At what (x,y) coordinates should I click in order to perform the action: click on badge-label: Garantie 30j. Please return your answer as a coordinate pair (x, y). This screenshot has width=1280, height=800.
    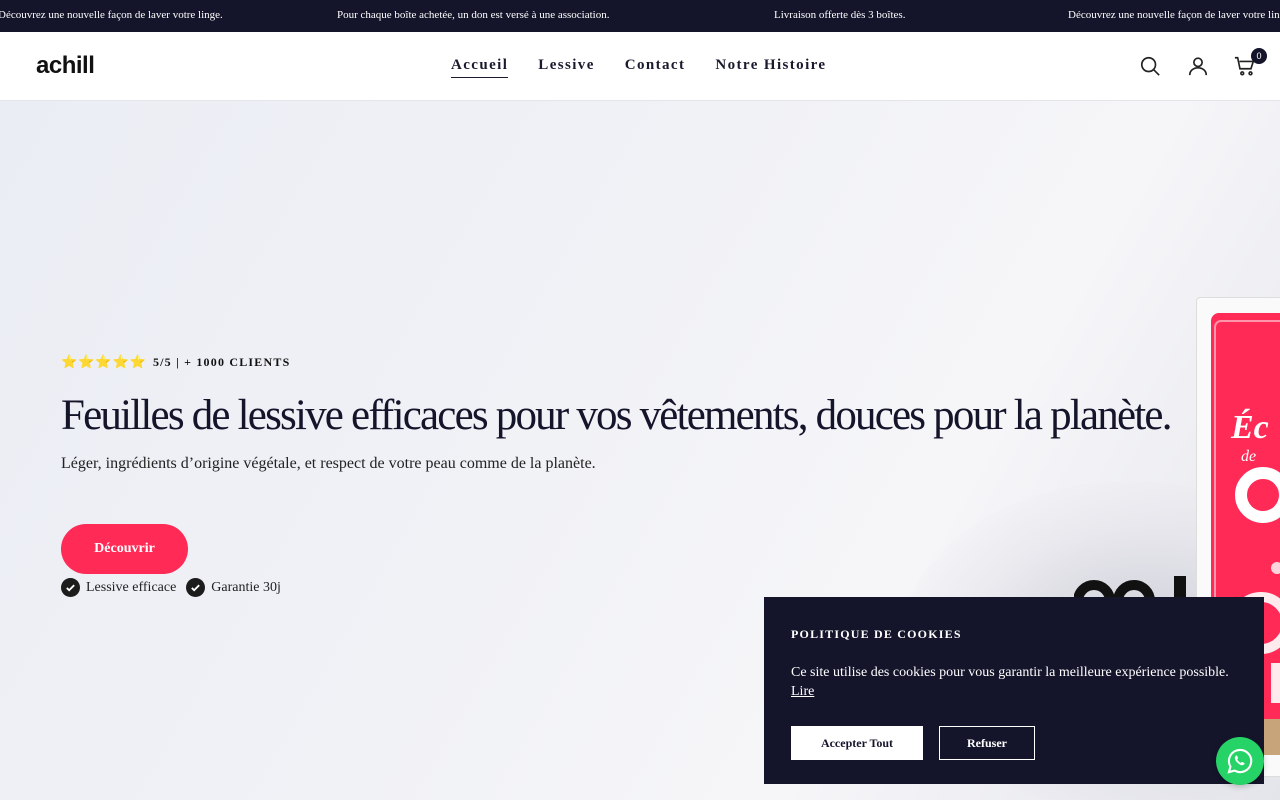
    Looking at the image, I should click on (246, 587).